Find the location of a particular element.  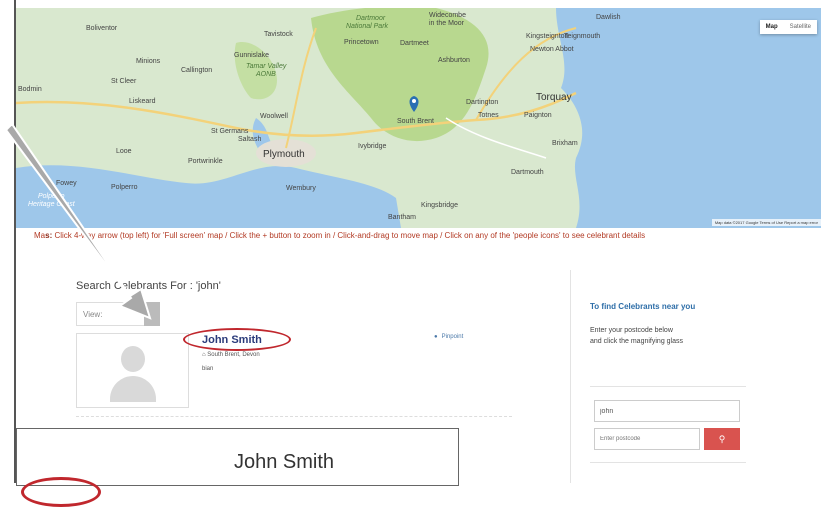

label-tamar-valley: Tamar Valley is located at coordinates (266, 66).